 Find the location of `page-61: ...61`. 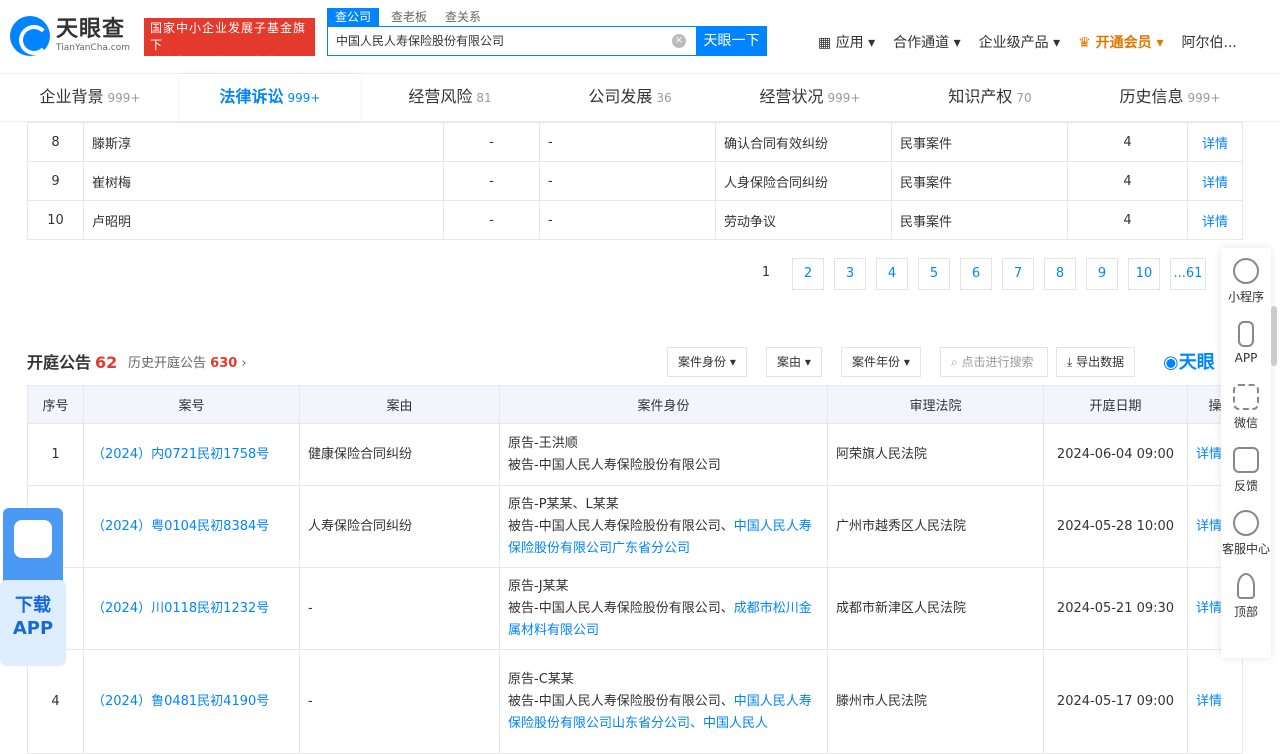

page-61: ...61 is located at coordinates (1188, 274).